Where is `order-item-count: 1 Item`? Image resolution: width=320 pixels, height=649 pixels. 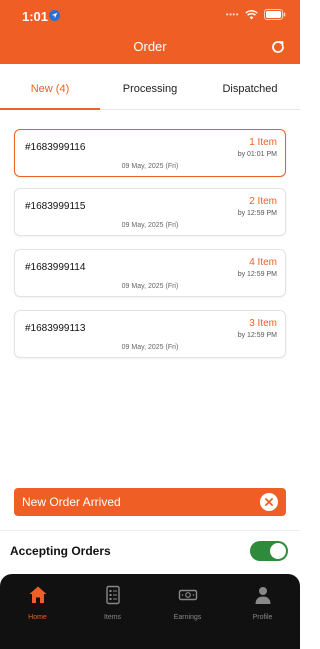
order-item-count: 1 Item is located at coordinates (263, 142).